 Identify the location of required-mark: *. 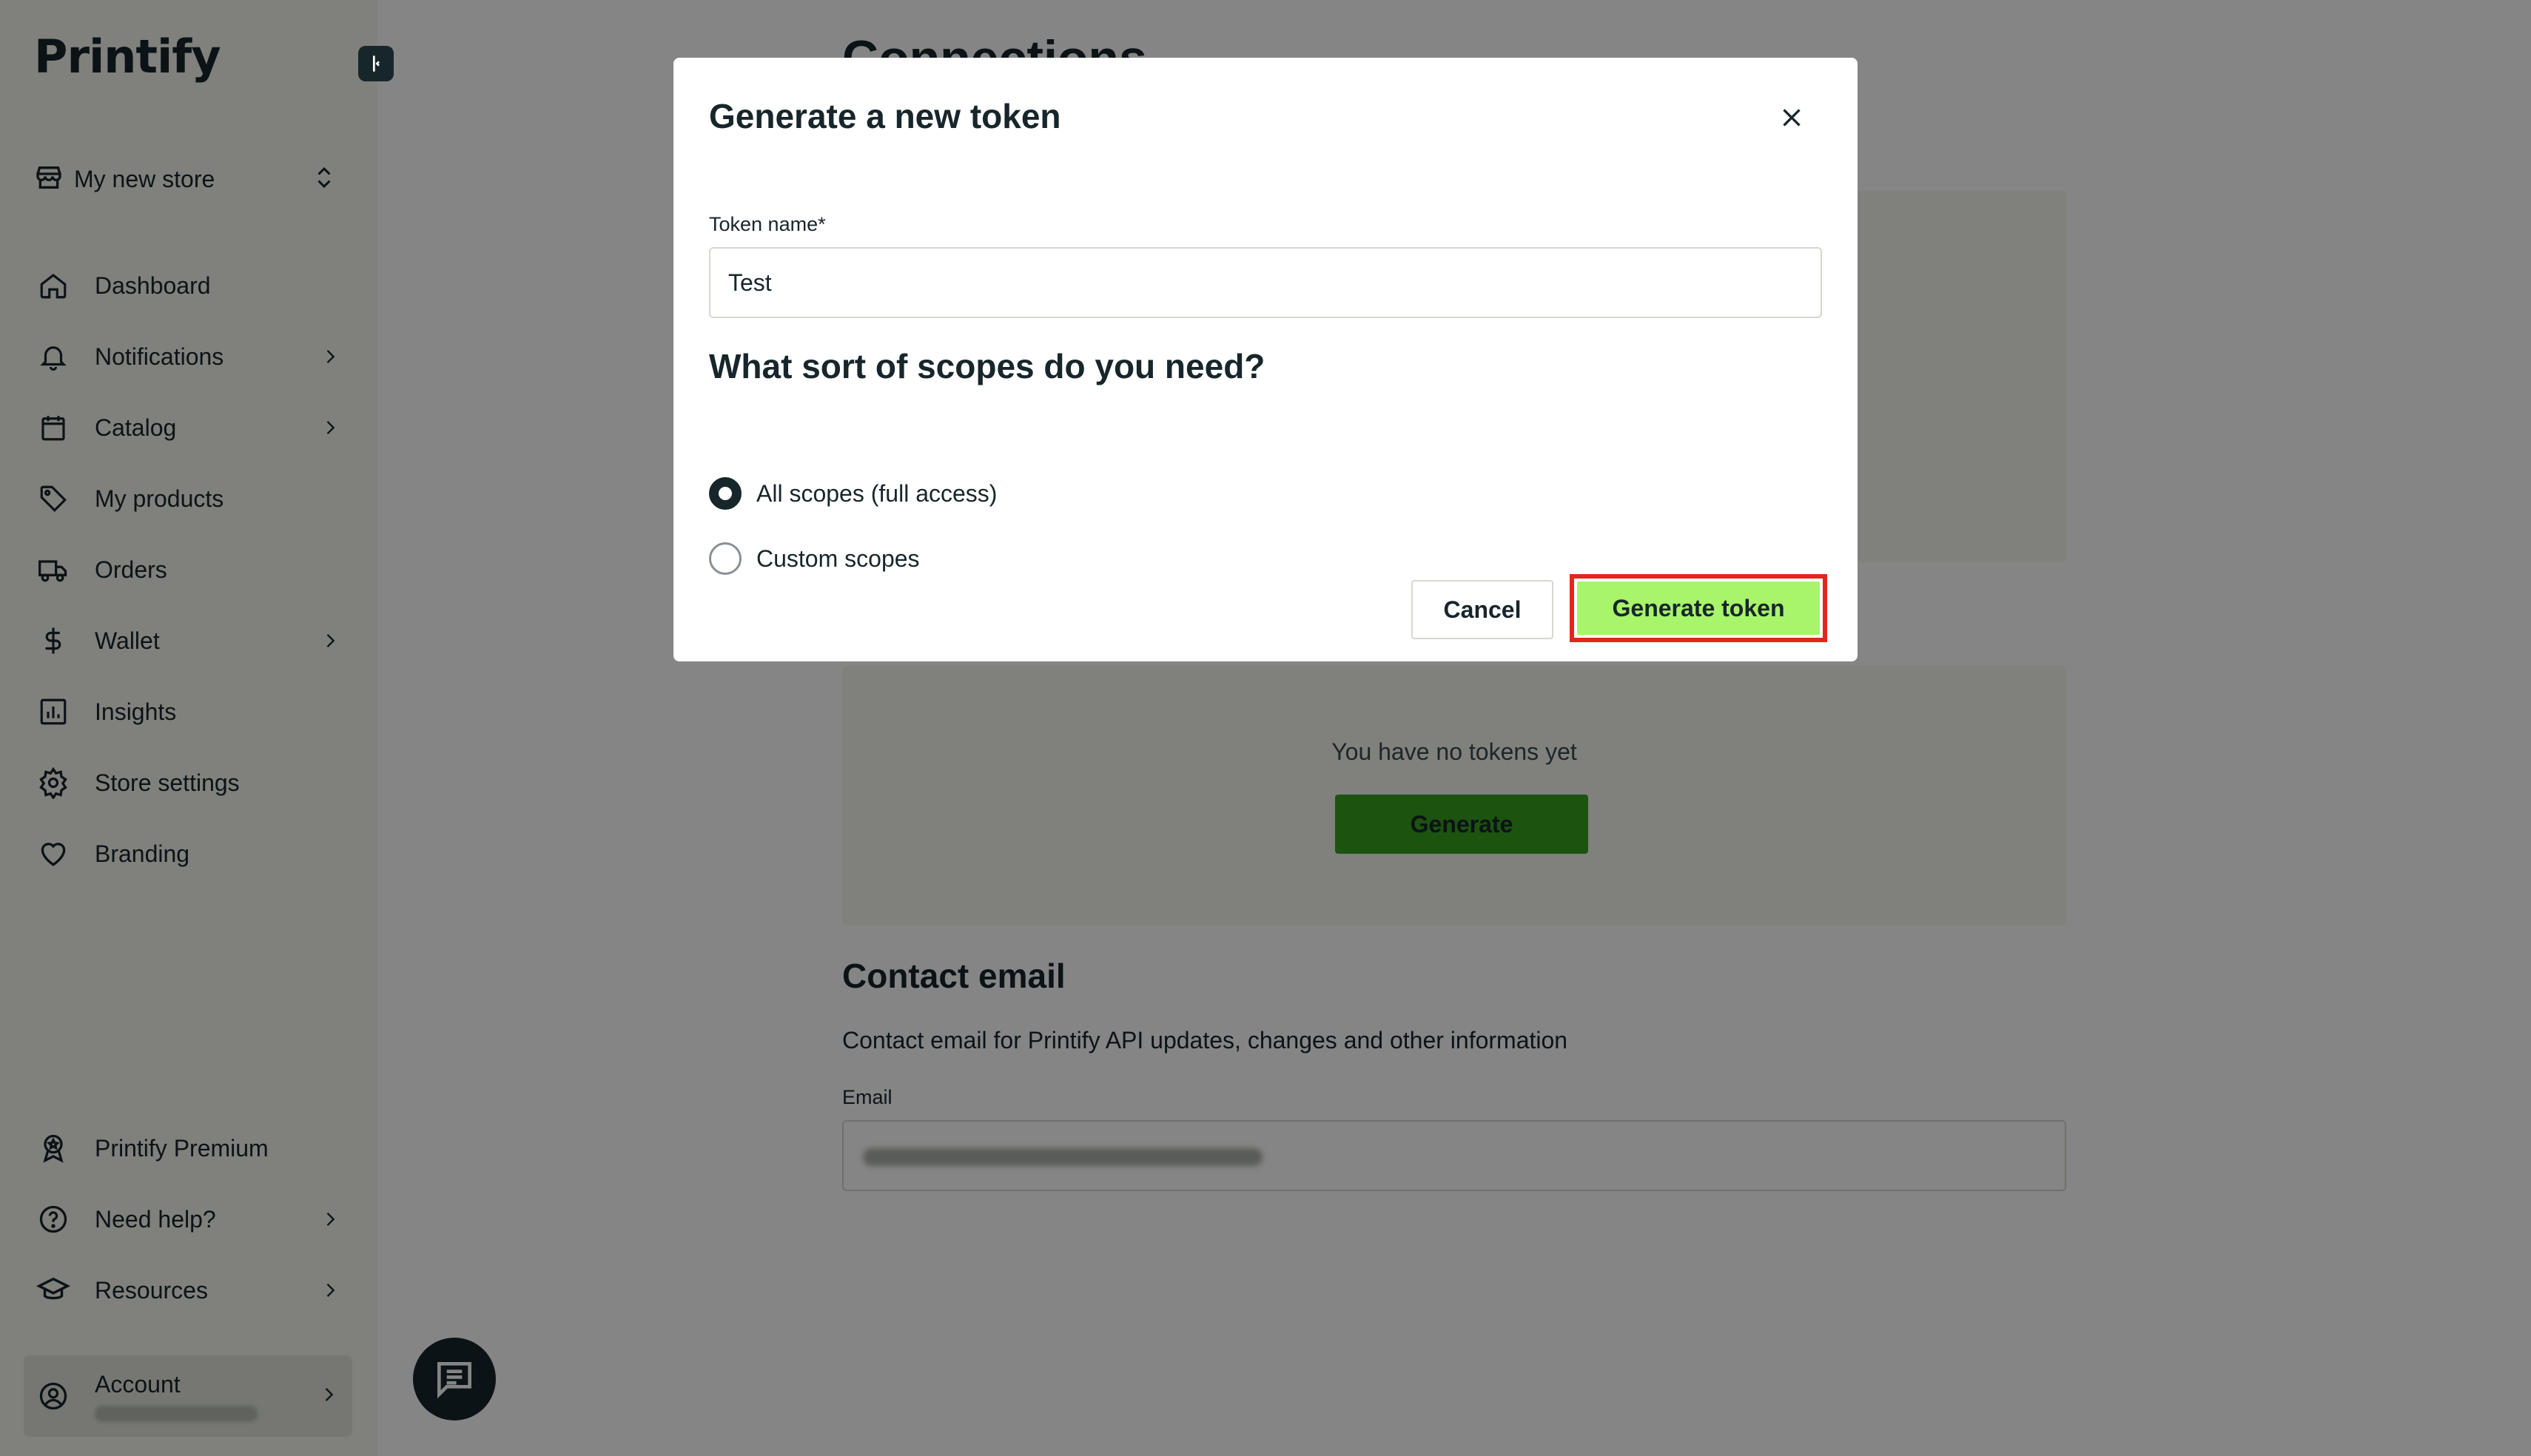
(822, 224).